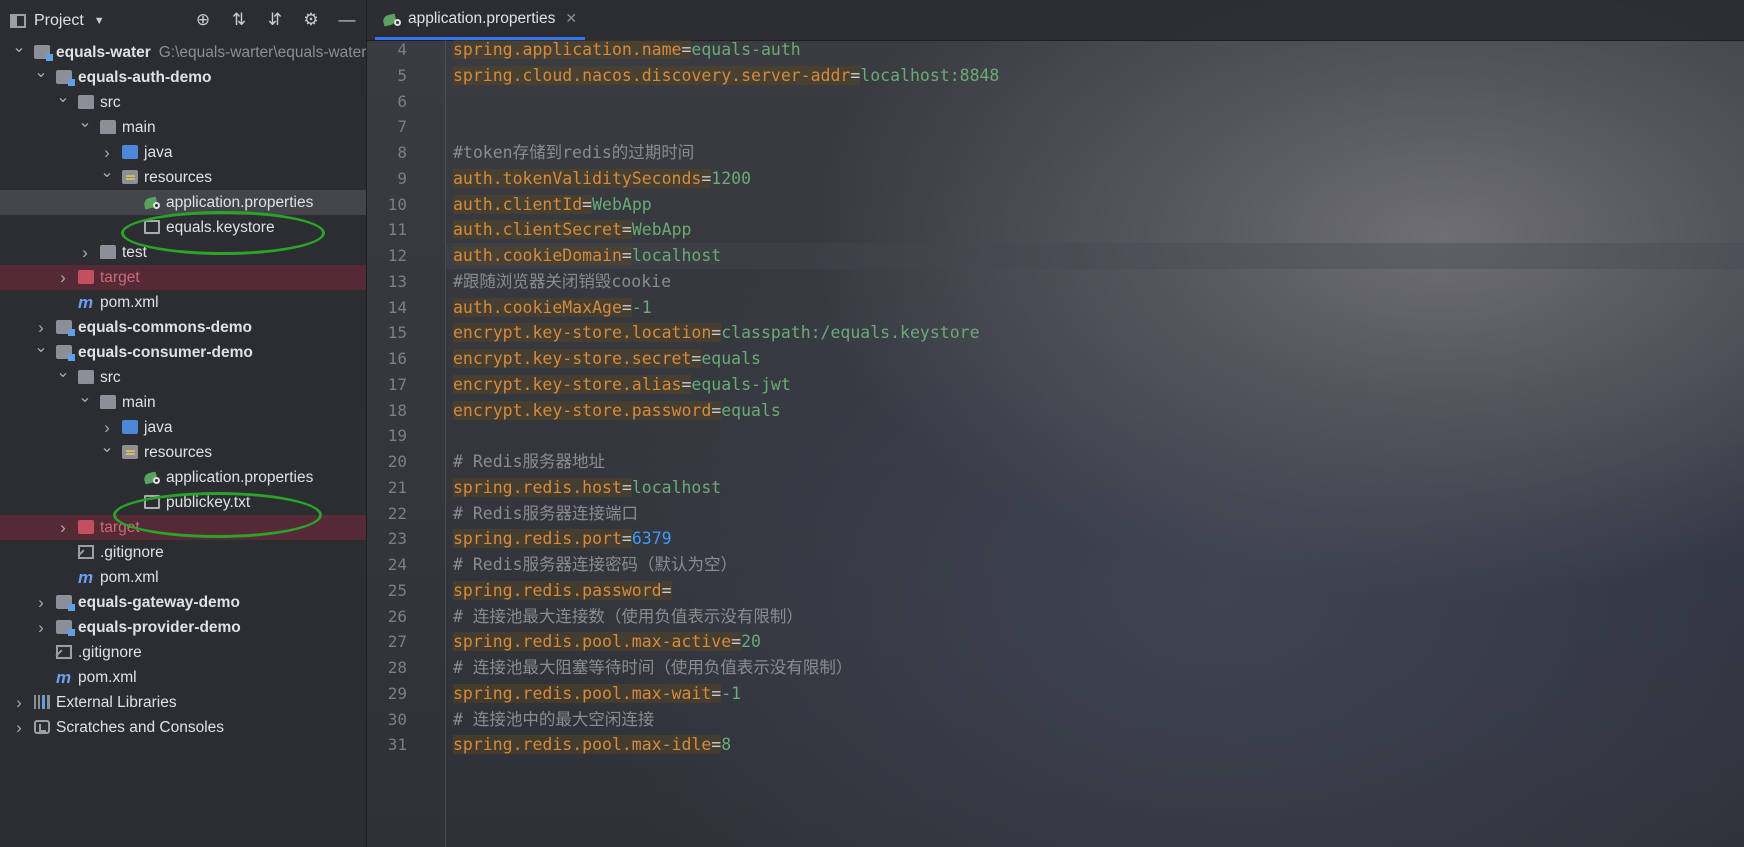  Describe the element at coordinates (152, 477) in the screenshot. I see `properties-file-icon` at that location.